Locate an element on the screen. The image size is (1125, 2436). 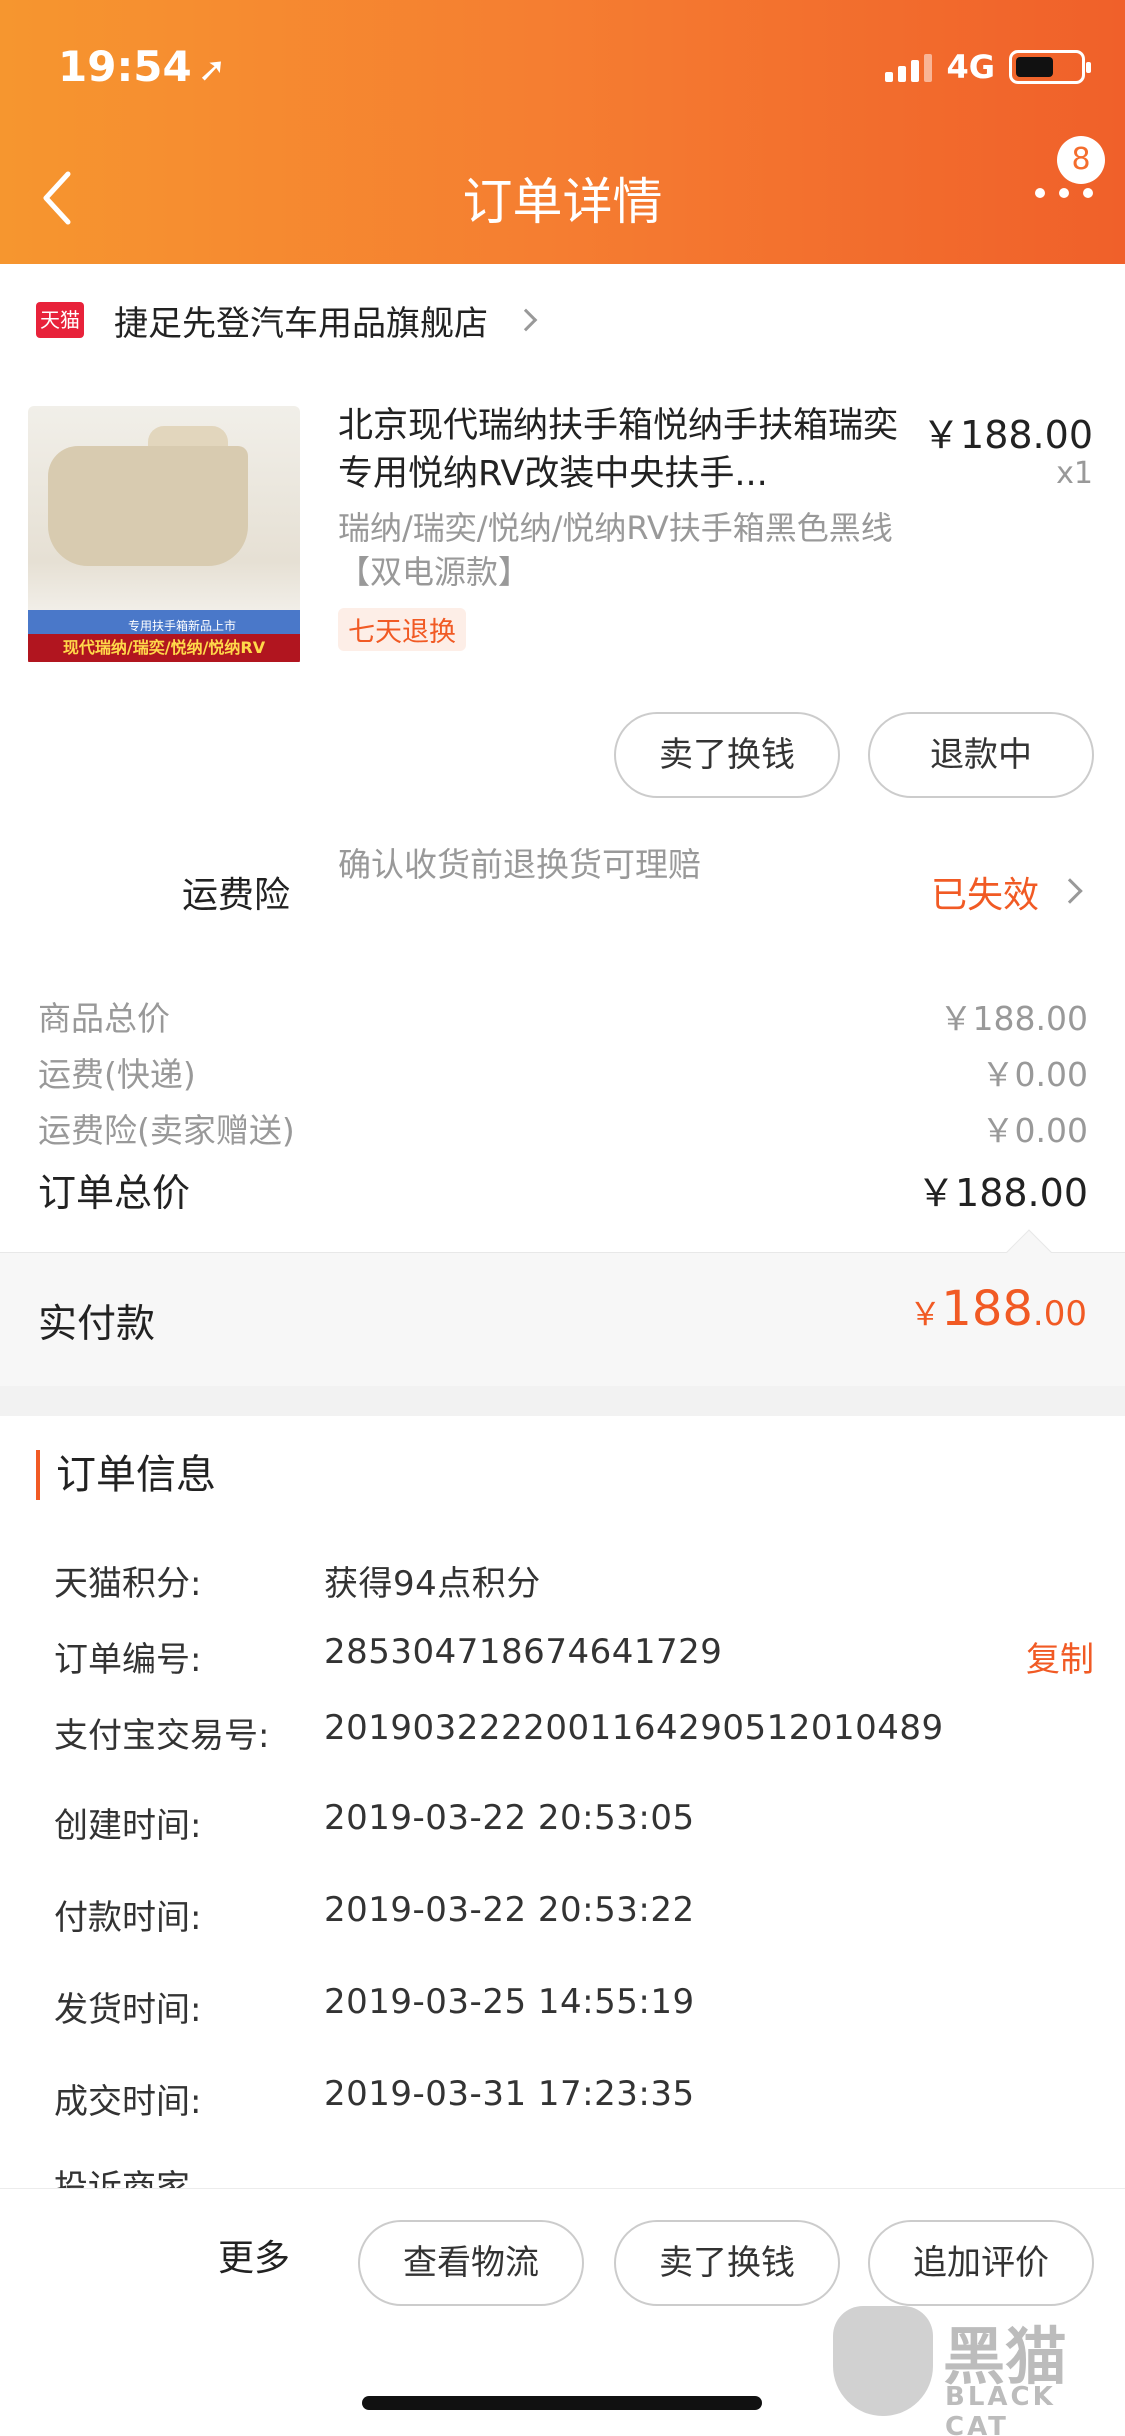
more-actions-button: 更多 is located at coordinates (254, 2255).